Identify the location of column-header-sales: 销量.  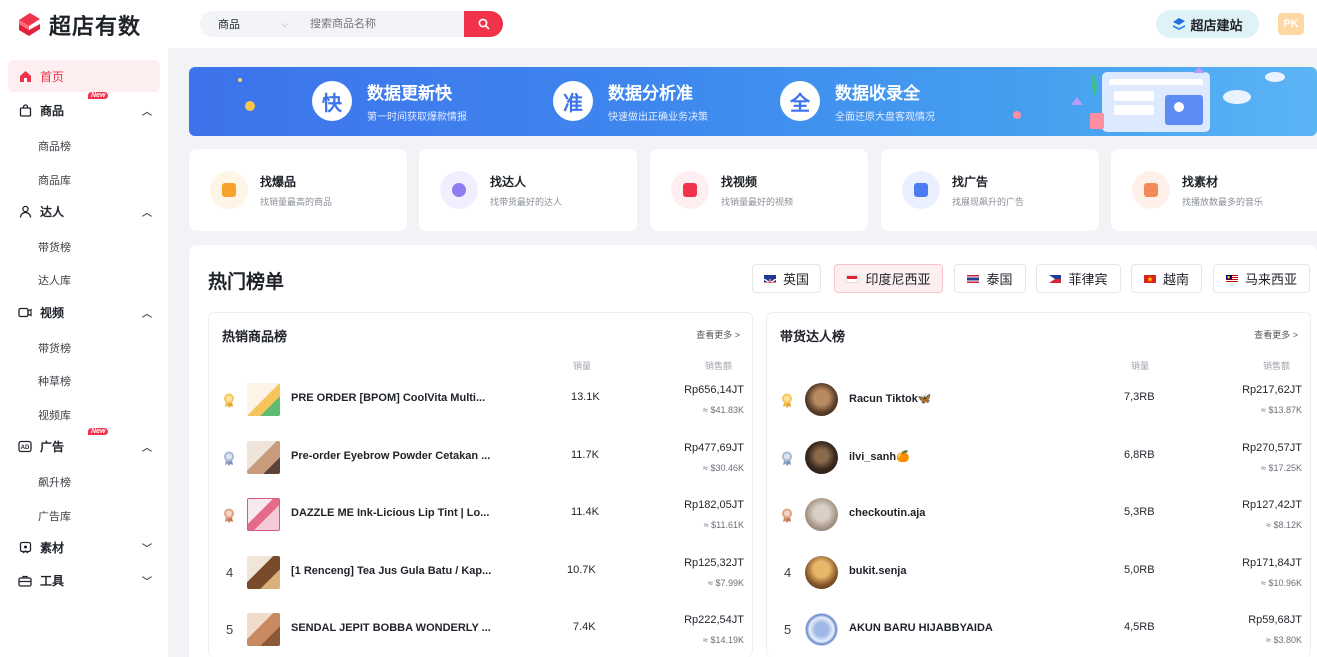
(582, 366).